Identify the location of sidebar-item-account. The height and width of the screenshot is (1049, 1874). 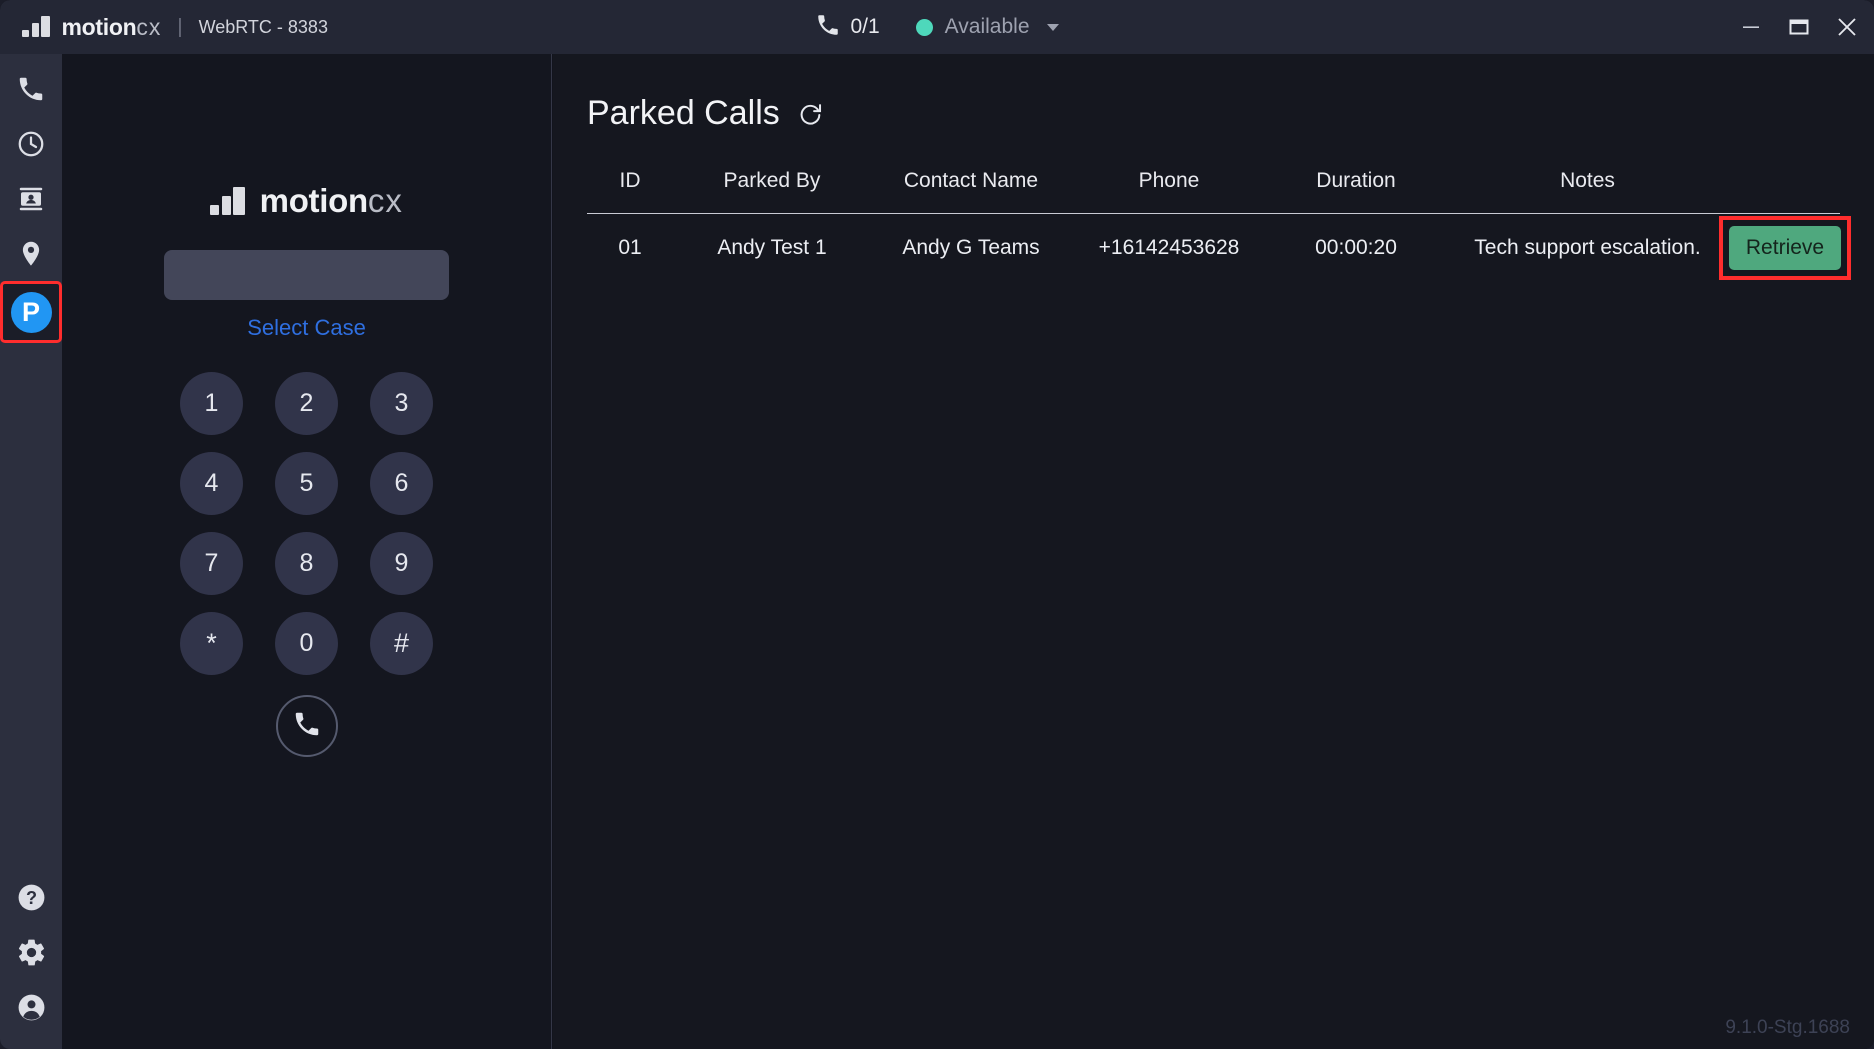
(31, 1009).